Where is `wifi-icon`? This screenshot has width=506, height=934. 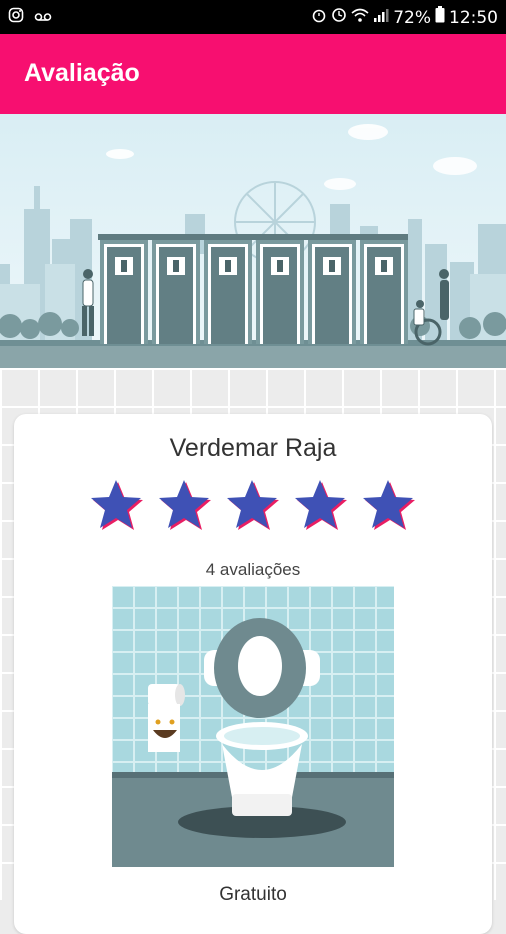 wifi-icon is located at coordinates (360, 18).